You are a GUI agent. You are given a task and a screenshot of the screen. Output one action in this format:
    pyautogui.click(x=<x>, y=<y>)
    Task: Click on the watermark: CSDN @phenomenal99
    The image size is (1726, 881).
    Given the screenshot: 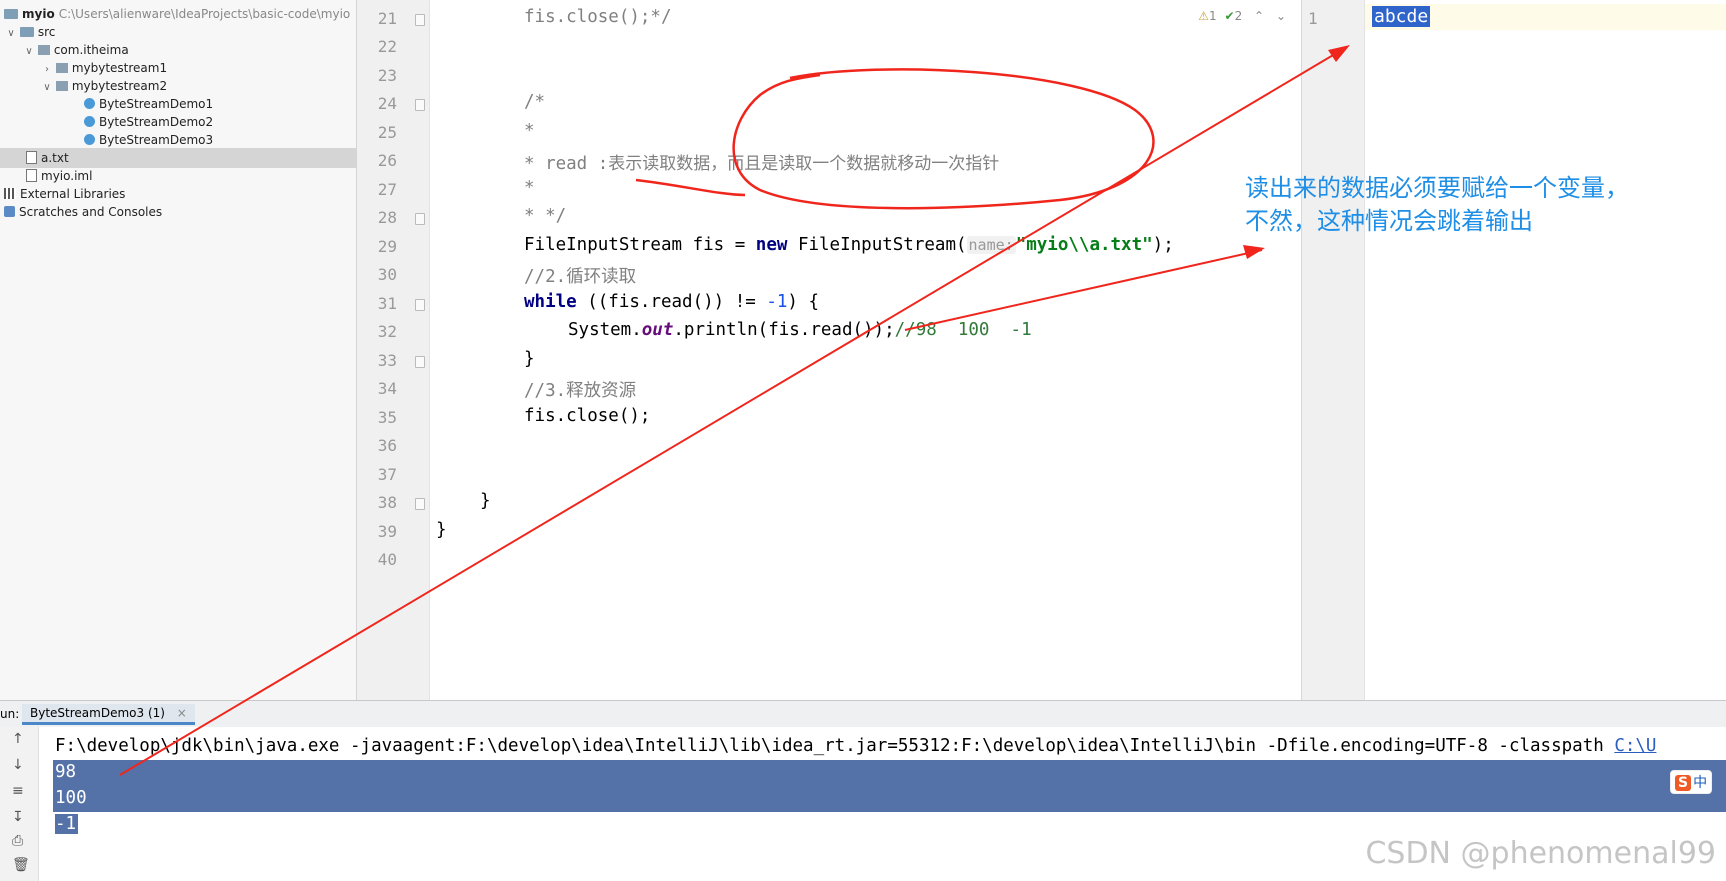 What is the action you would take?
    pyautogui.click(x=1540, y=853)
    